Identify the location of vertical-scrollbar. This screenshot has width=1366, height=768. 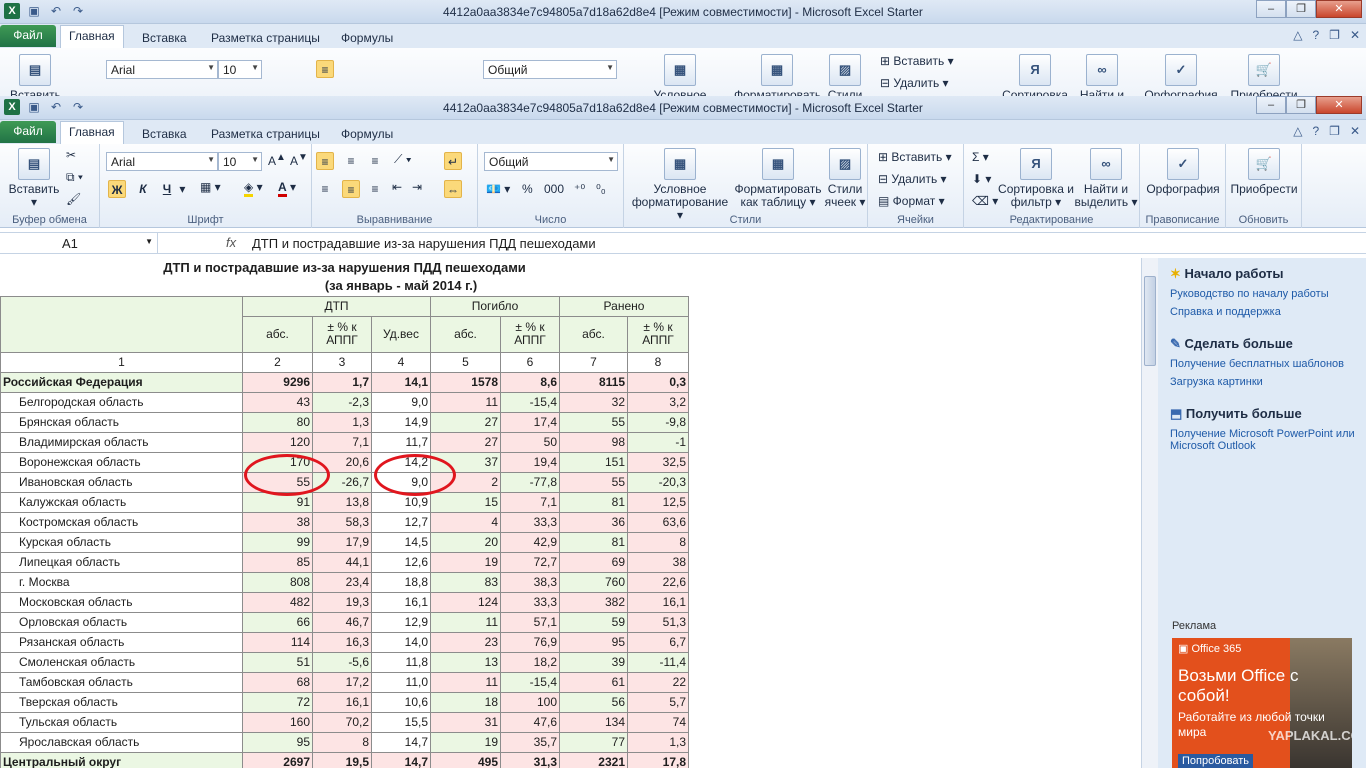
(1149, 513).